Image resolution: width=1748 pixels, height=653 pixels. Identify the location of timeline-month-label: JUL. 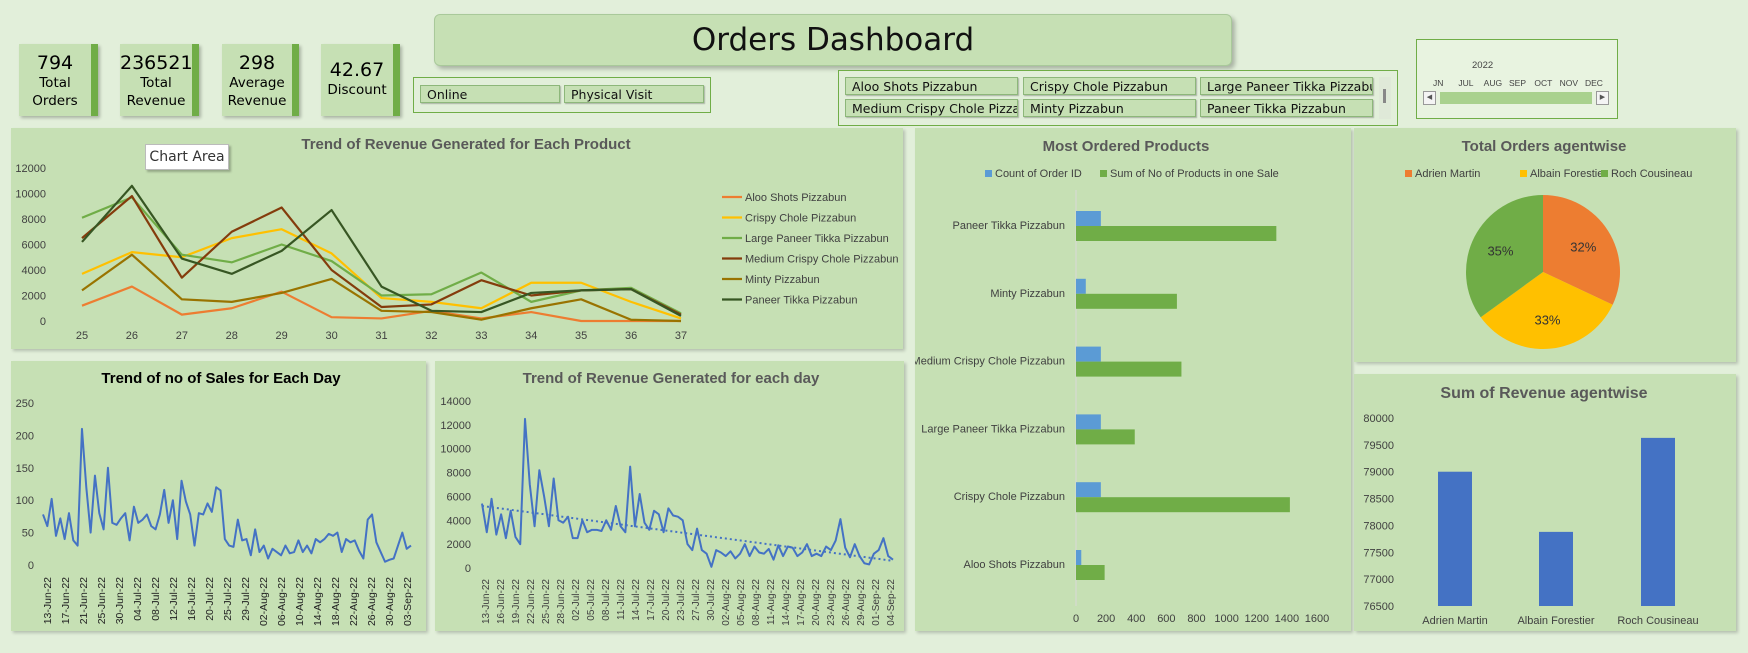
(1466, 83).